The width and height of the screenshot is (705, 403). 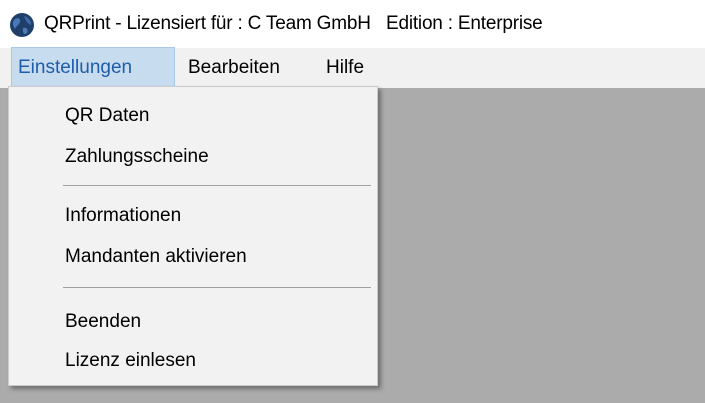 I want to click on menu-item-beenden: Beenden, so click(x=103, y=322).